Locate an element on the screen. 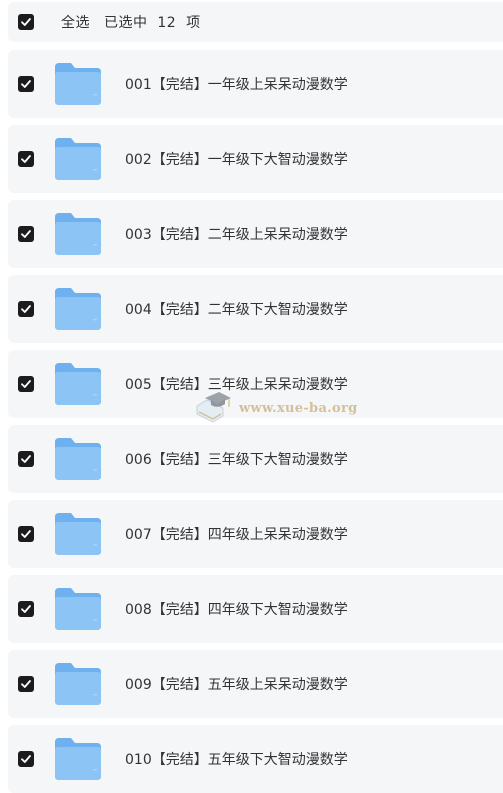 This screenshot has height=793, width=503. file-title: 010【完结】五年级下大智动漫数学 is located at coordinates (236, 759).